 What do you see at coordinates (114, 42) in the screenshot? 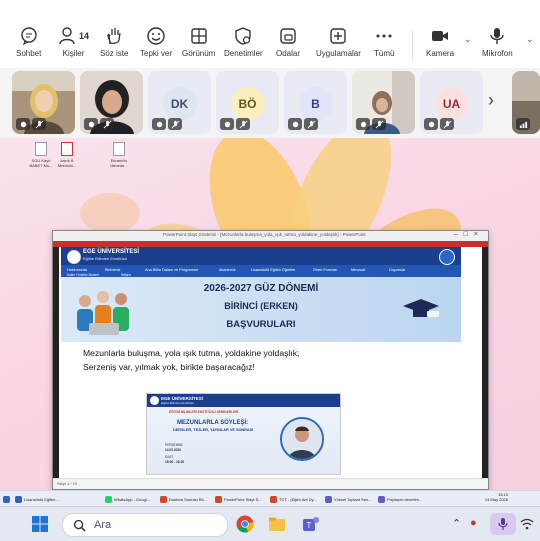
I see `raise-hand-button: Söz iste` at bounding box center [114, 42].